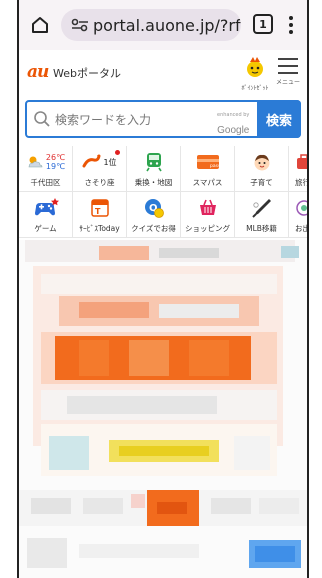 The height and width of the screenshot is (578, 322). I want to click on logo-suffix: Webポータル, so click(87, 73).